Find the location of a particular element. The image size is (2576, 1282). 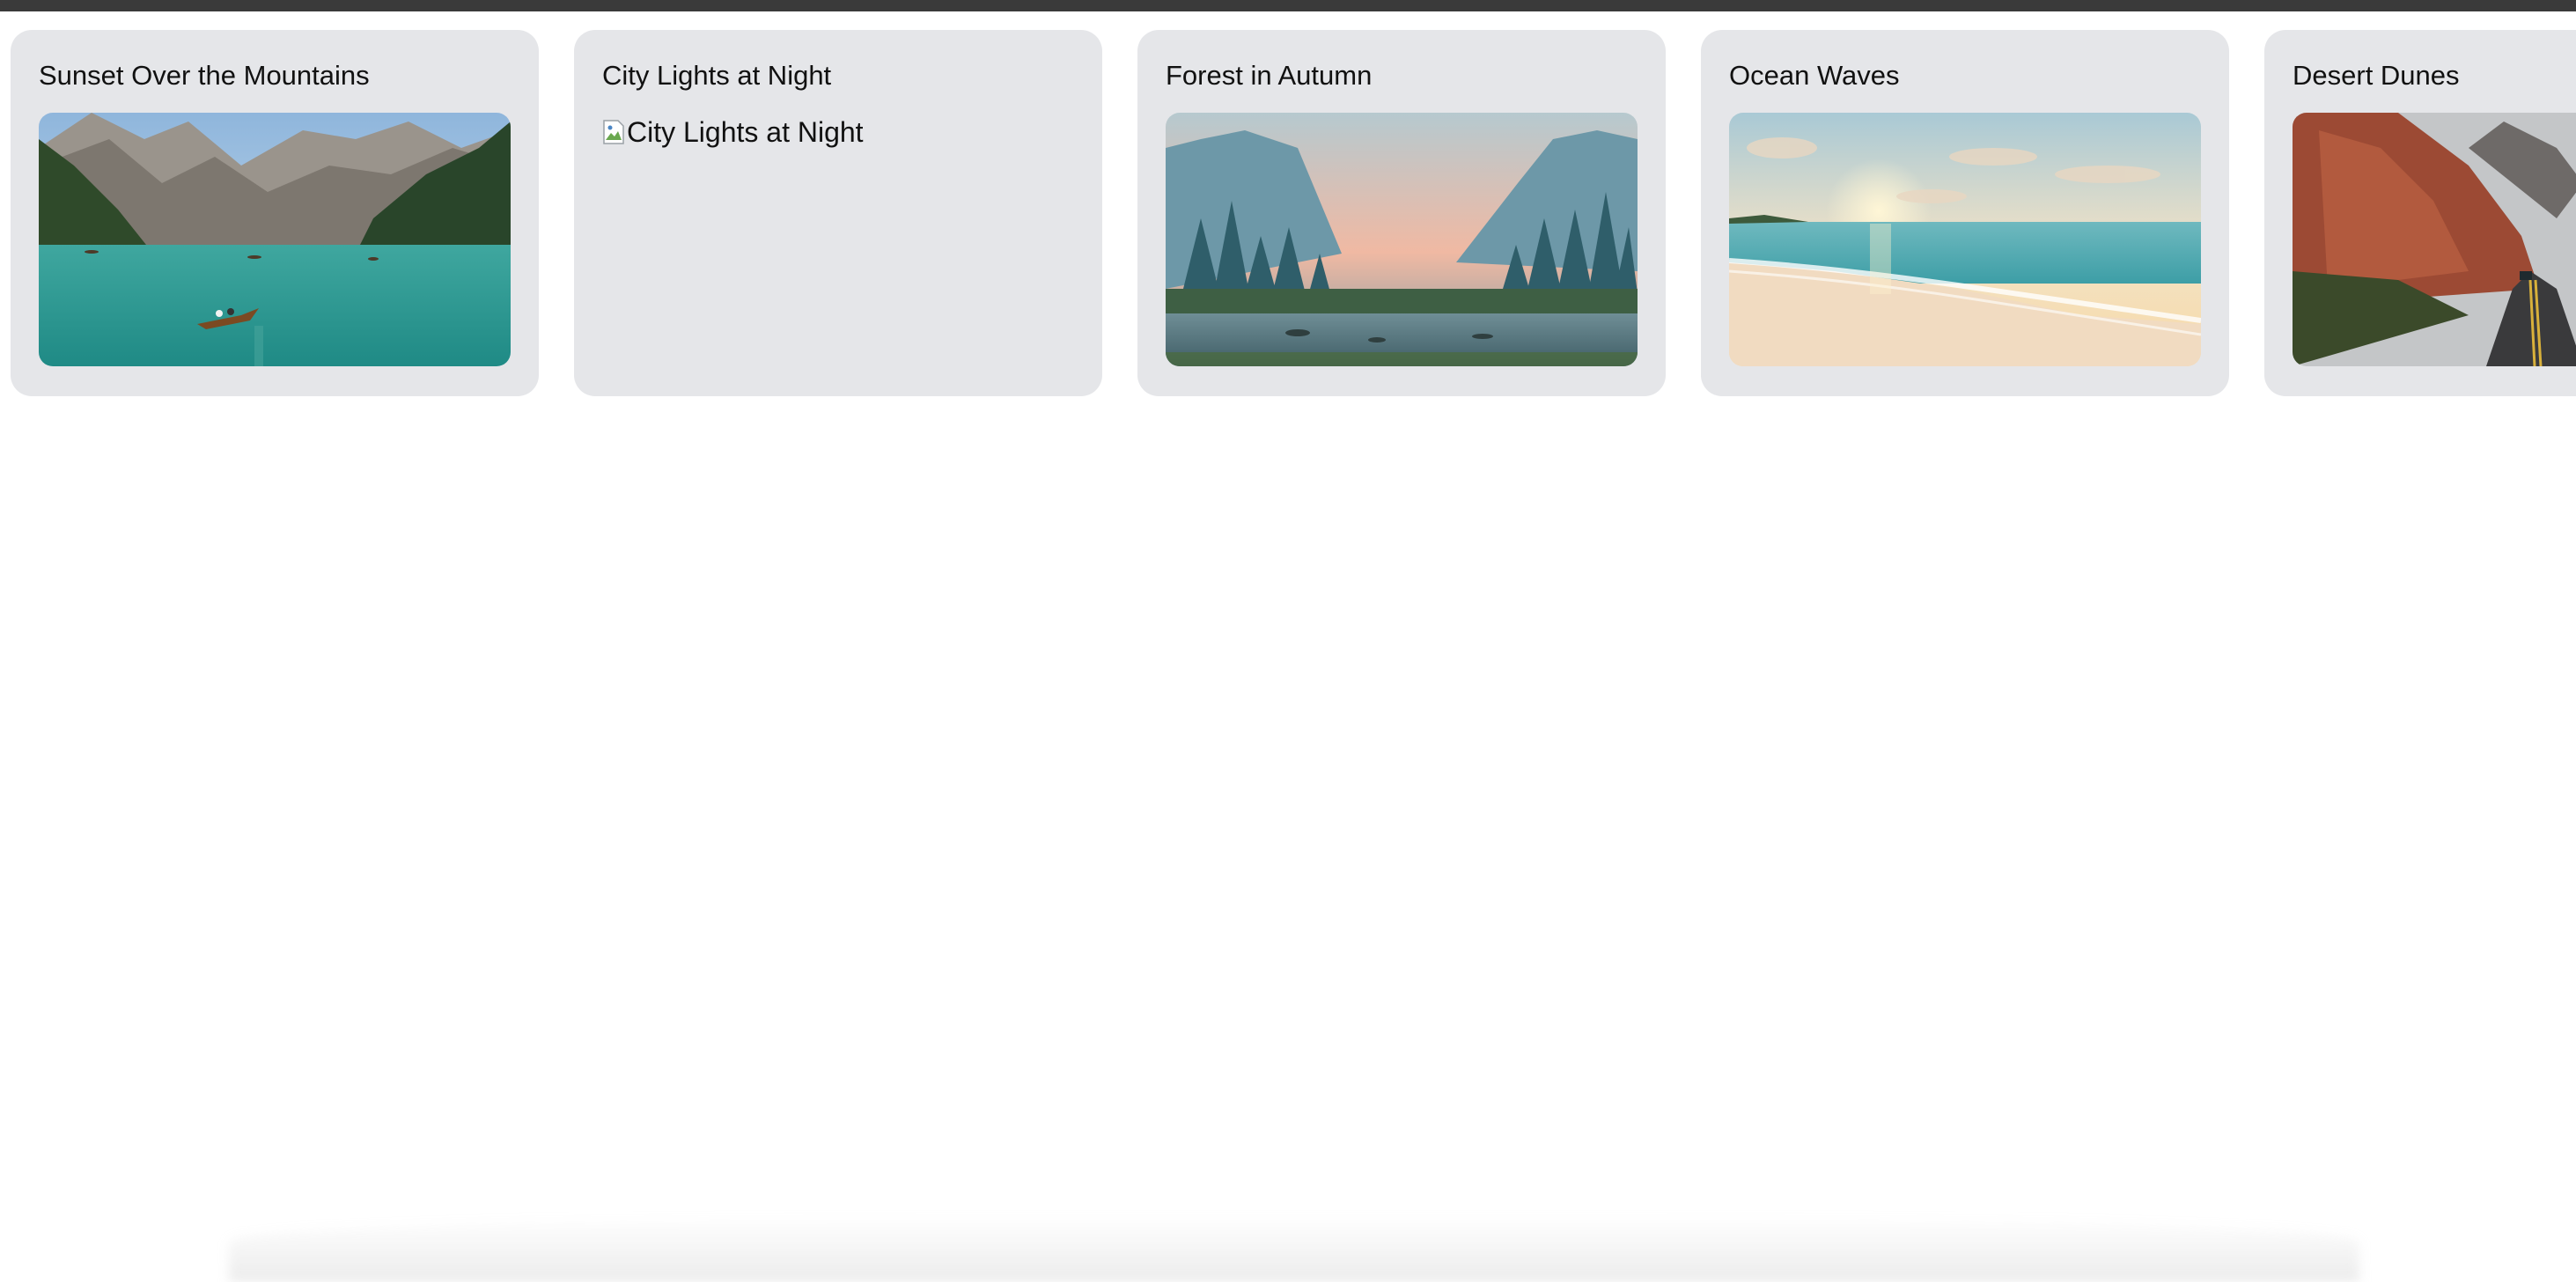

broken-image-alt-text: City Lights at Night is located at coordinates (746, 131).